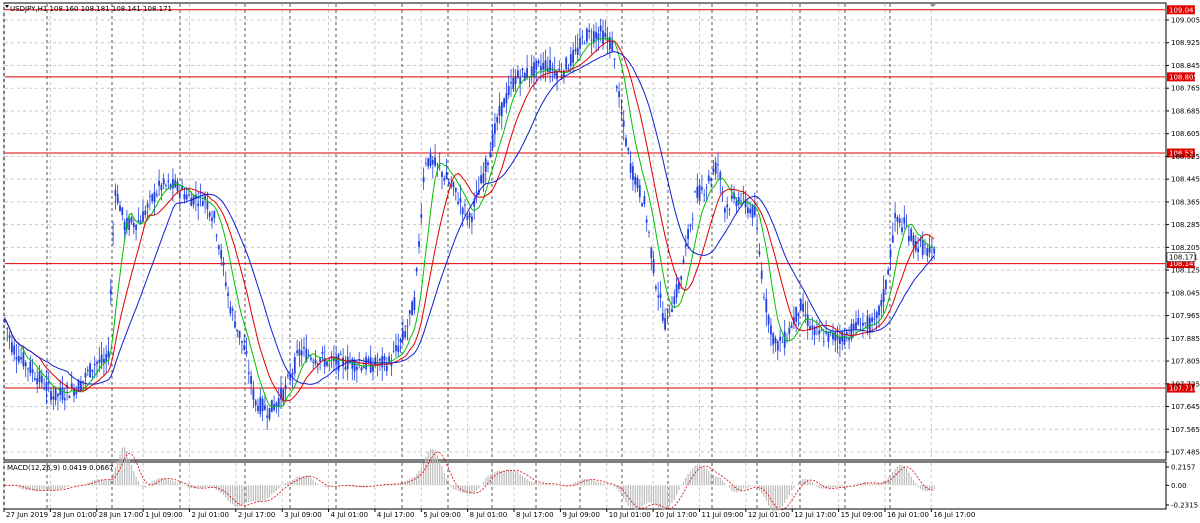 The height and width of the screenshot is (523, 1200). Describe the element at coordinates (1185, 430) in the screenshot. I see `price-label: 107.565` at that location.